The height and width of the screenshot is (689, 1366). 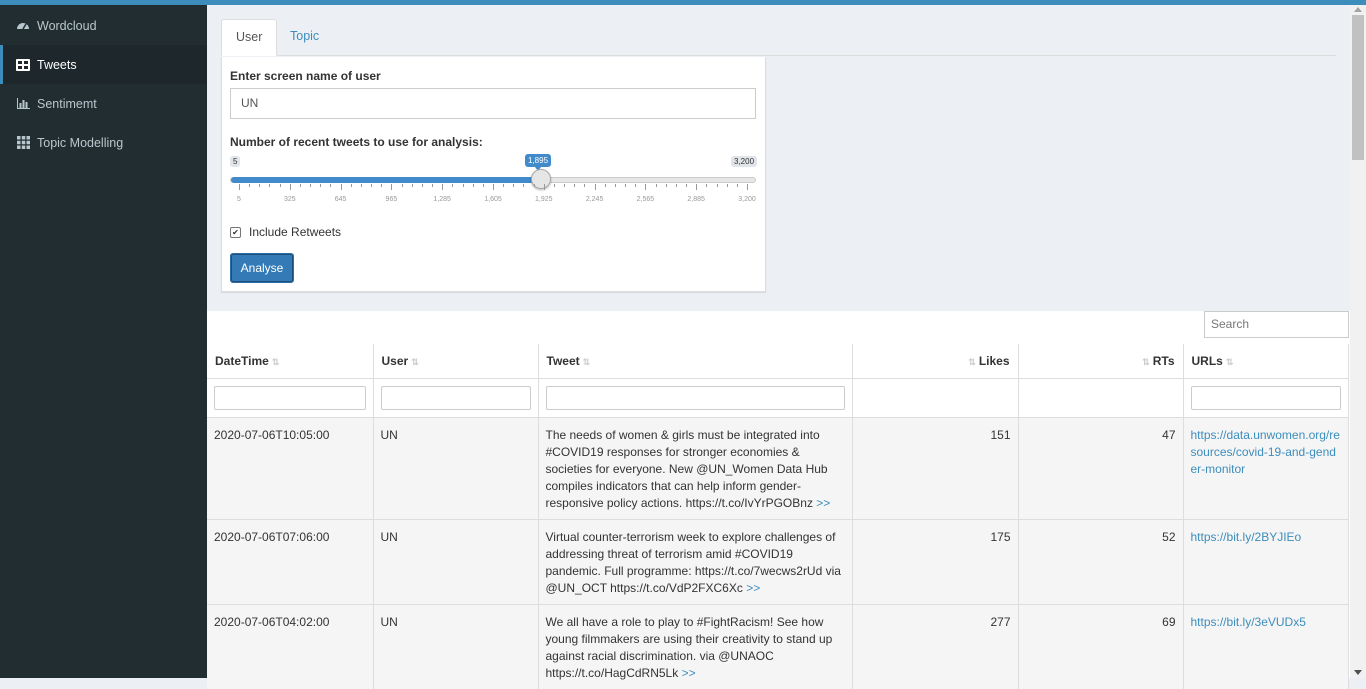 I want to click on scrollbar-thumb, so click(x=1358, y=87).